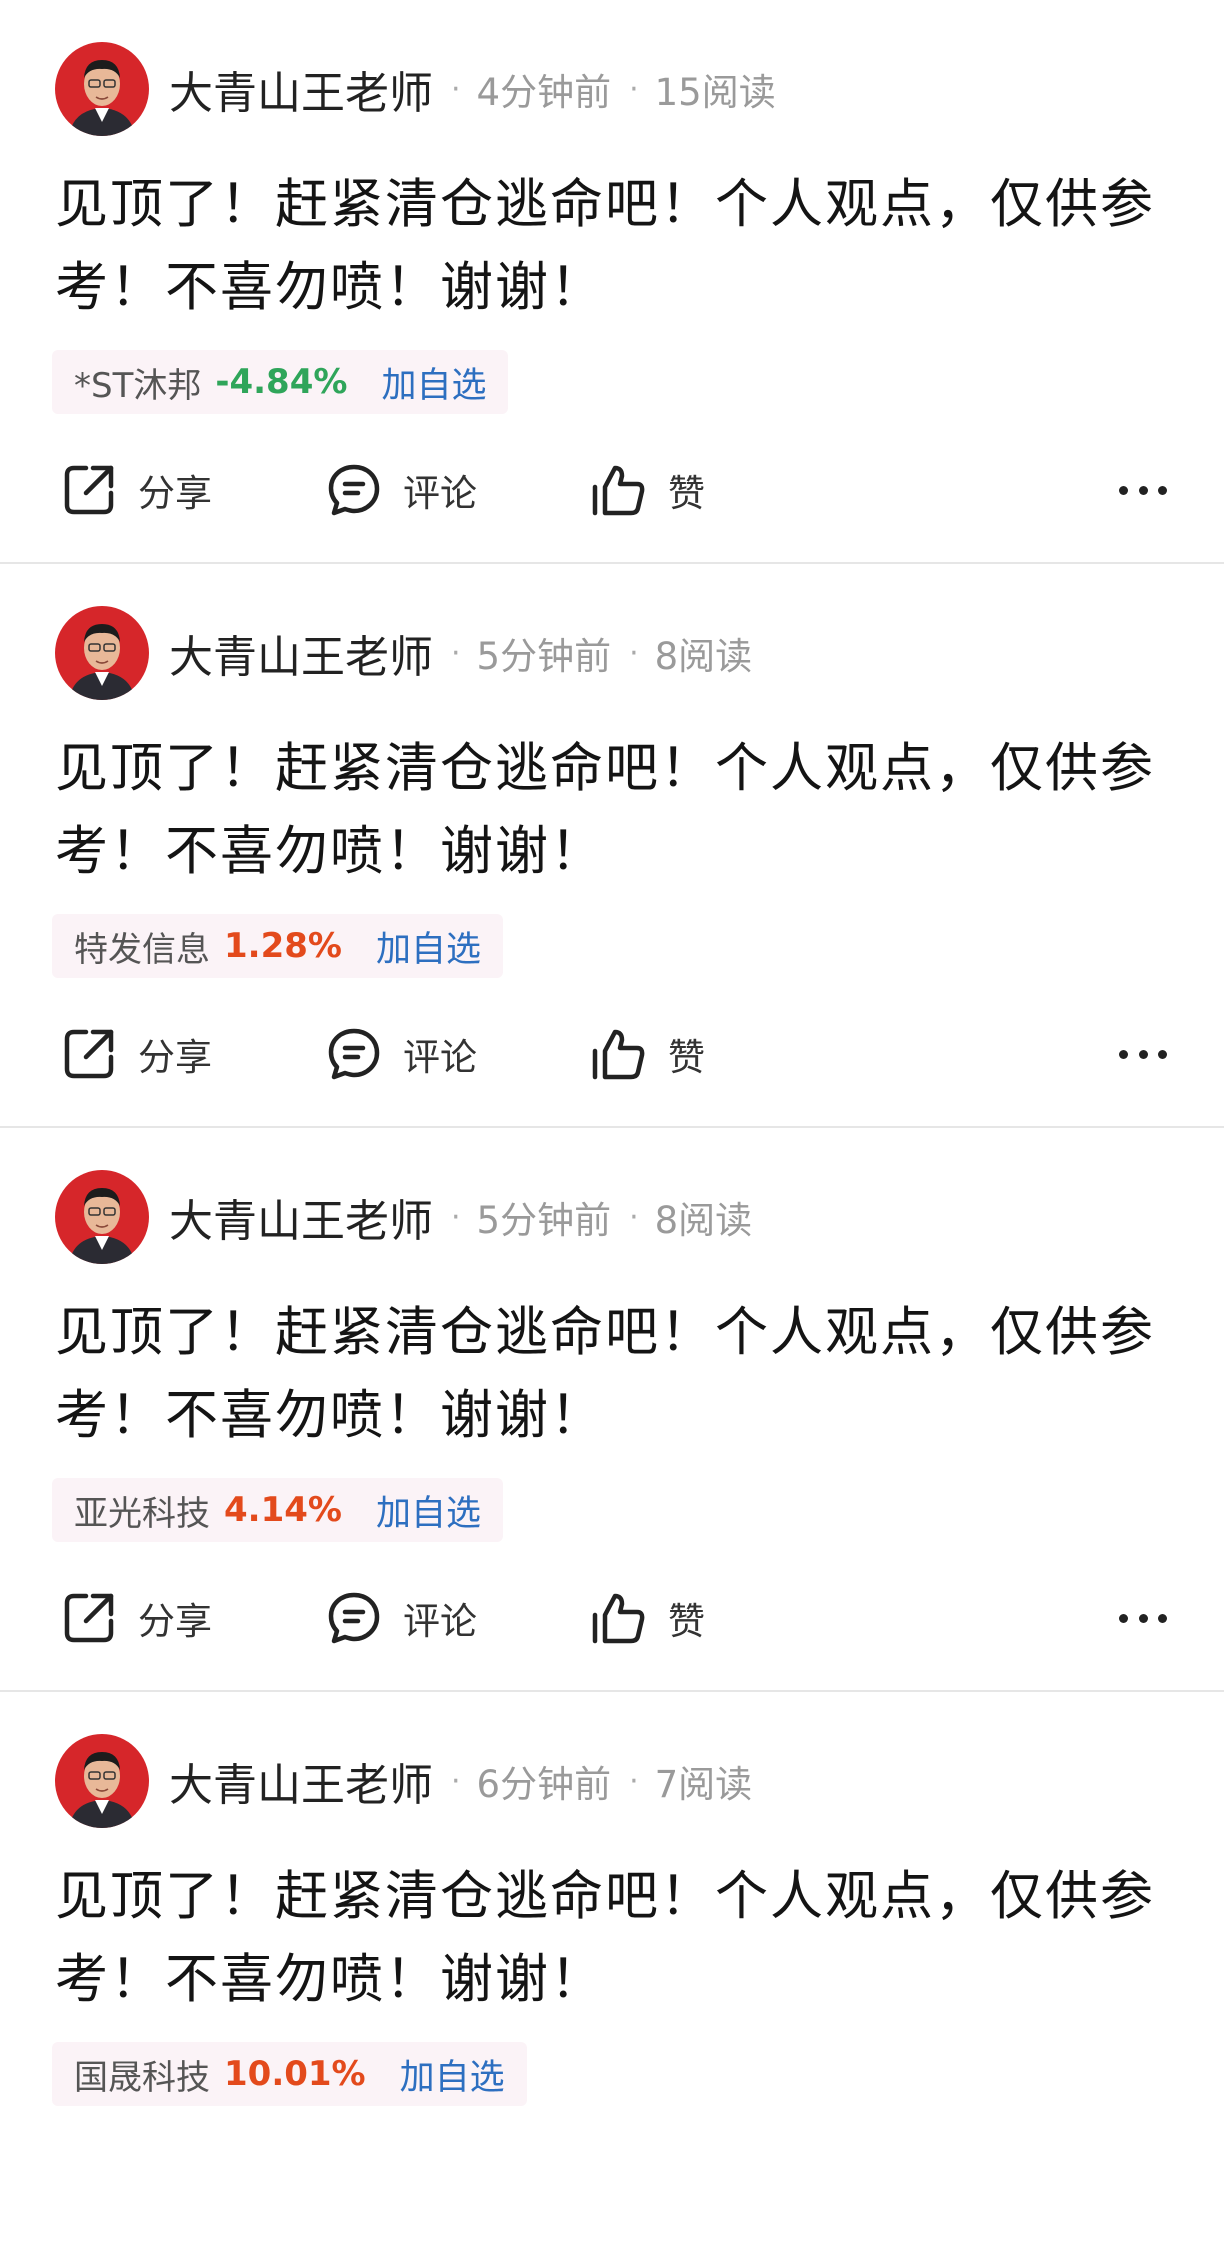 The height and width of the screenshot is (2256, 1224). I want to click on stock-name: 国晟科技, so click(142, 2077).